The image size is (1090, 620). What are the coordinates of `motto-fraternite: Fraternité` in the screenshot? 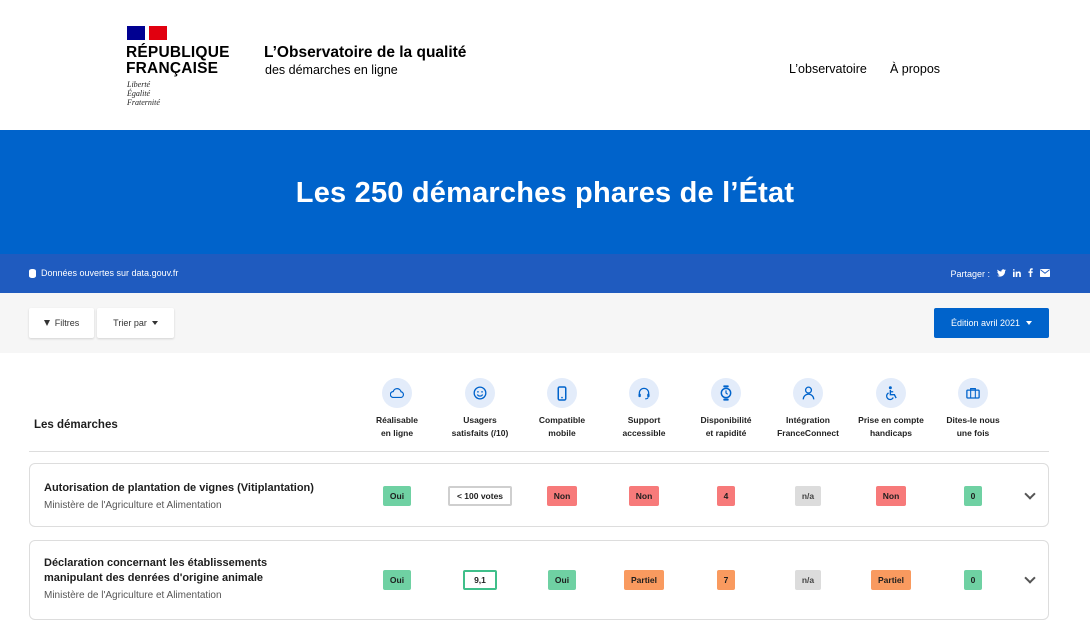 It's located at (143, 102).